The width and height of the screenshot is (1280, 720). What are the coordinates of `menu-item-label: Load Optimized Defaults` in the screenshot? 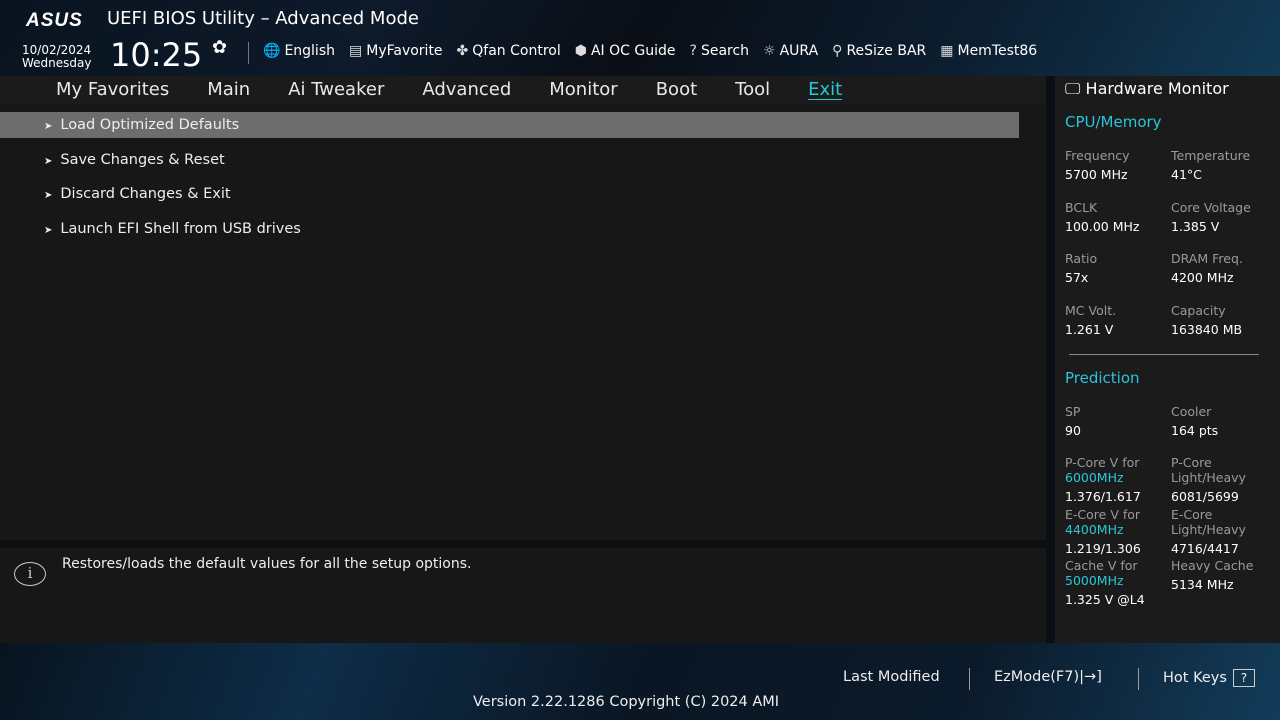 It's located at (150, 125).